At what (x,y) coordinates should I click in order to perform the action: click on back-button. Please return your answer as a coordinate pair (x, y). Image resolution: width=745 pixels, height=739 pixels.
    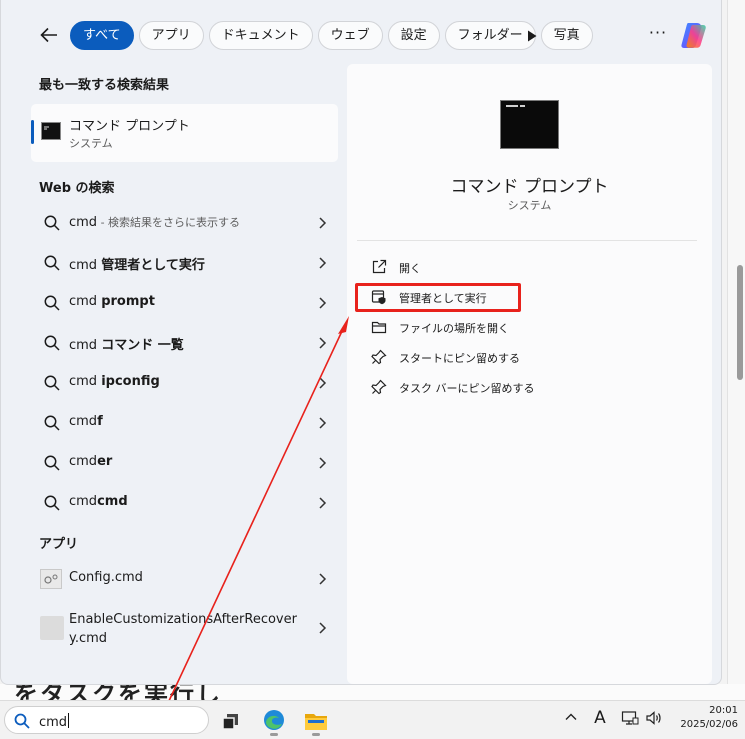
    Looking at the image, I should click on (49, 35).